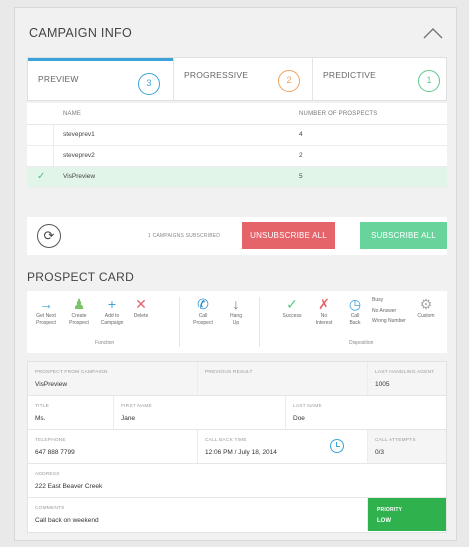  Describe the element at coordinates (136, 406) in the screenshot. I see `field-label: FIRST NAME` at that location.